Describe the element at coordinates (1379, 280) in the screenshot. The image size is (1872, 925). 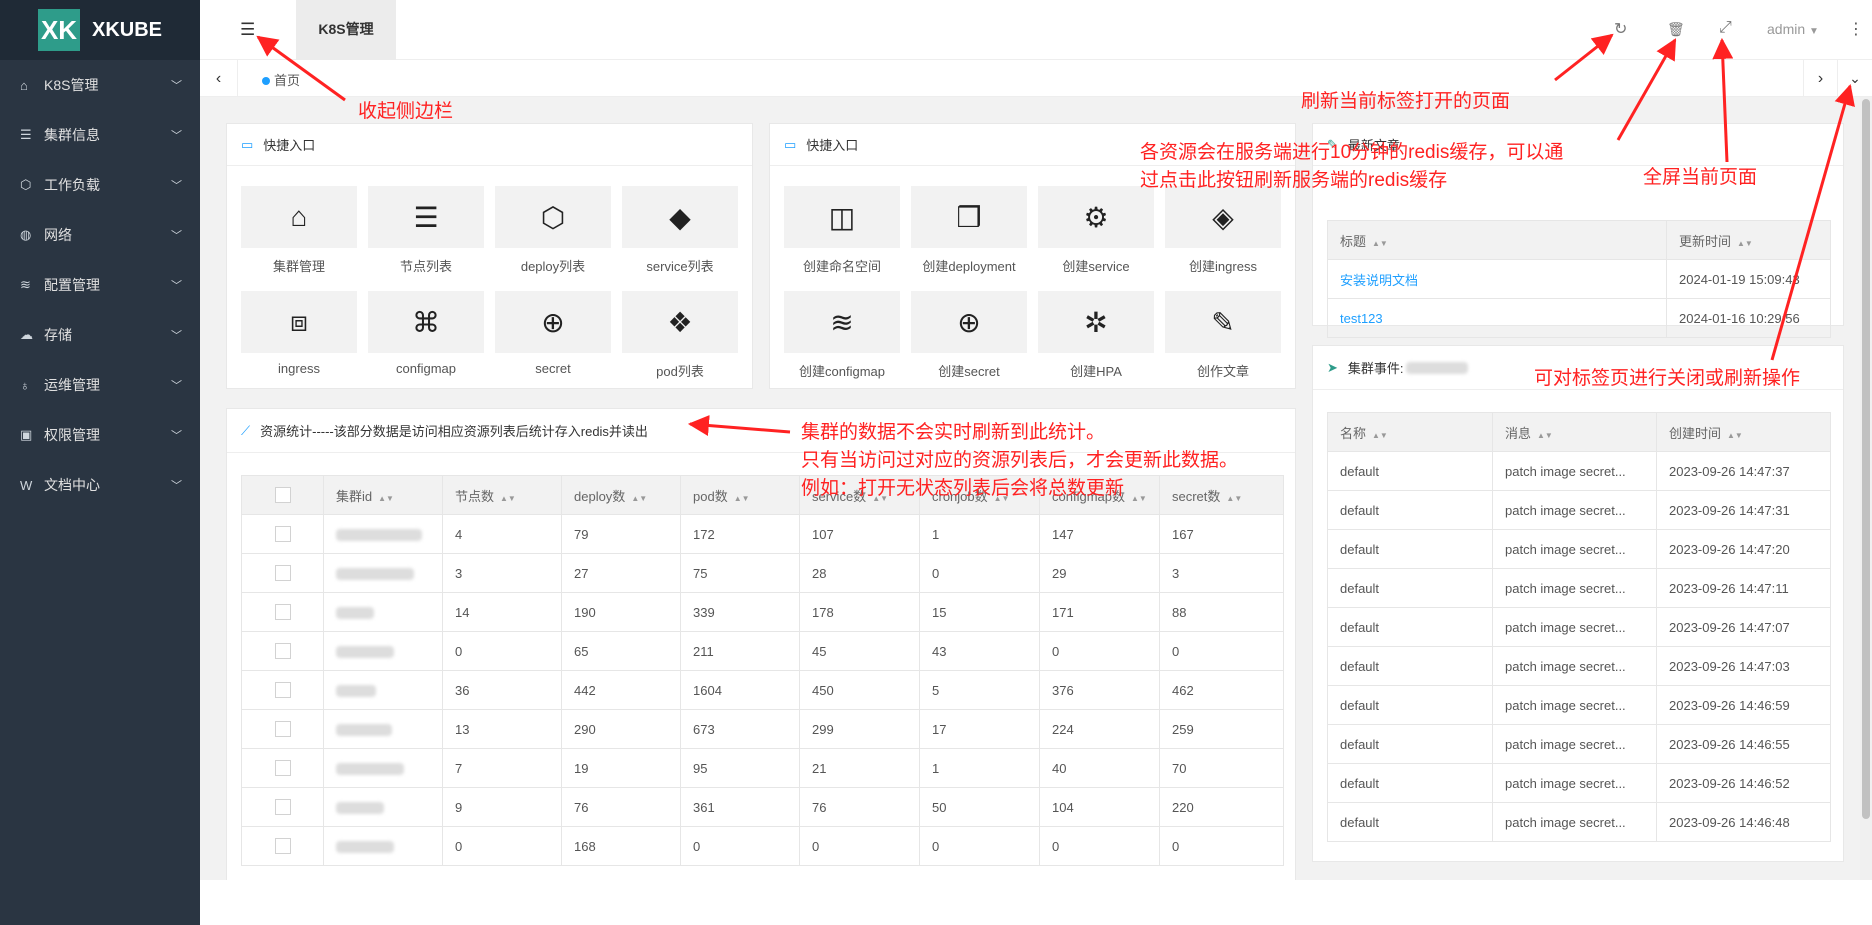
I see `article-link: 安装说明文档` at that location.